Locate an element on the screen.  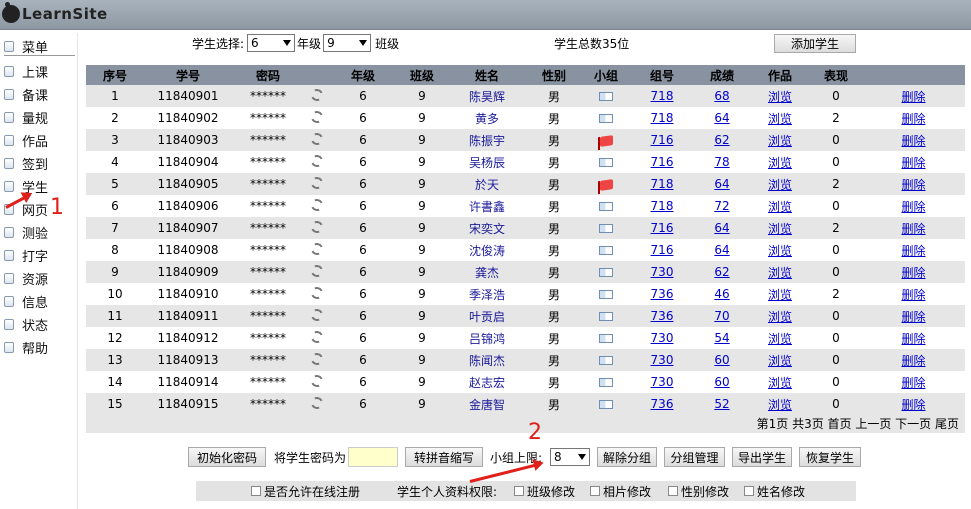
score-cell: 54 is located at coordinates (722, 338).